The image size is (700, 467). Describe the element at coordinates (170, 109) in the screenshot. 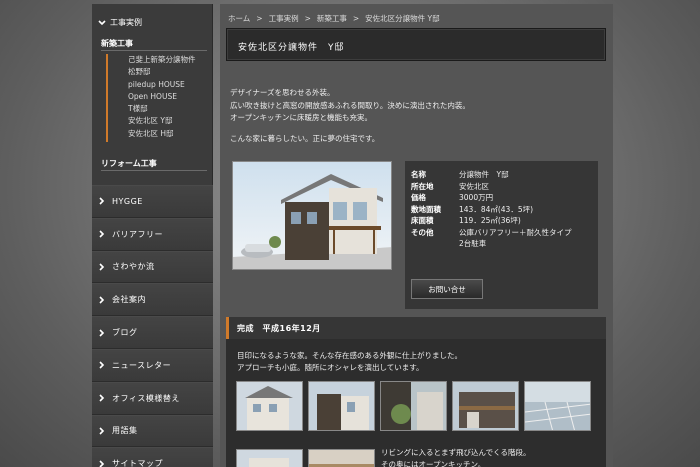

I see `works-item: T様邸` at that location.